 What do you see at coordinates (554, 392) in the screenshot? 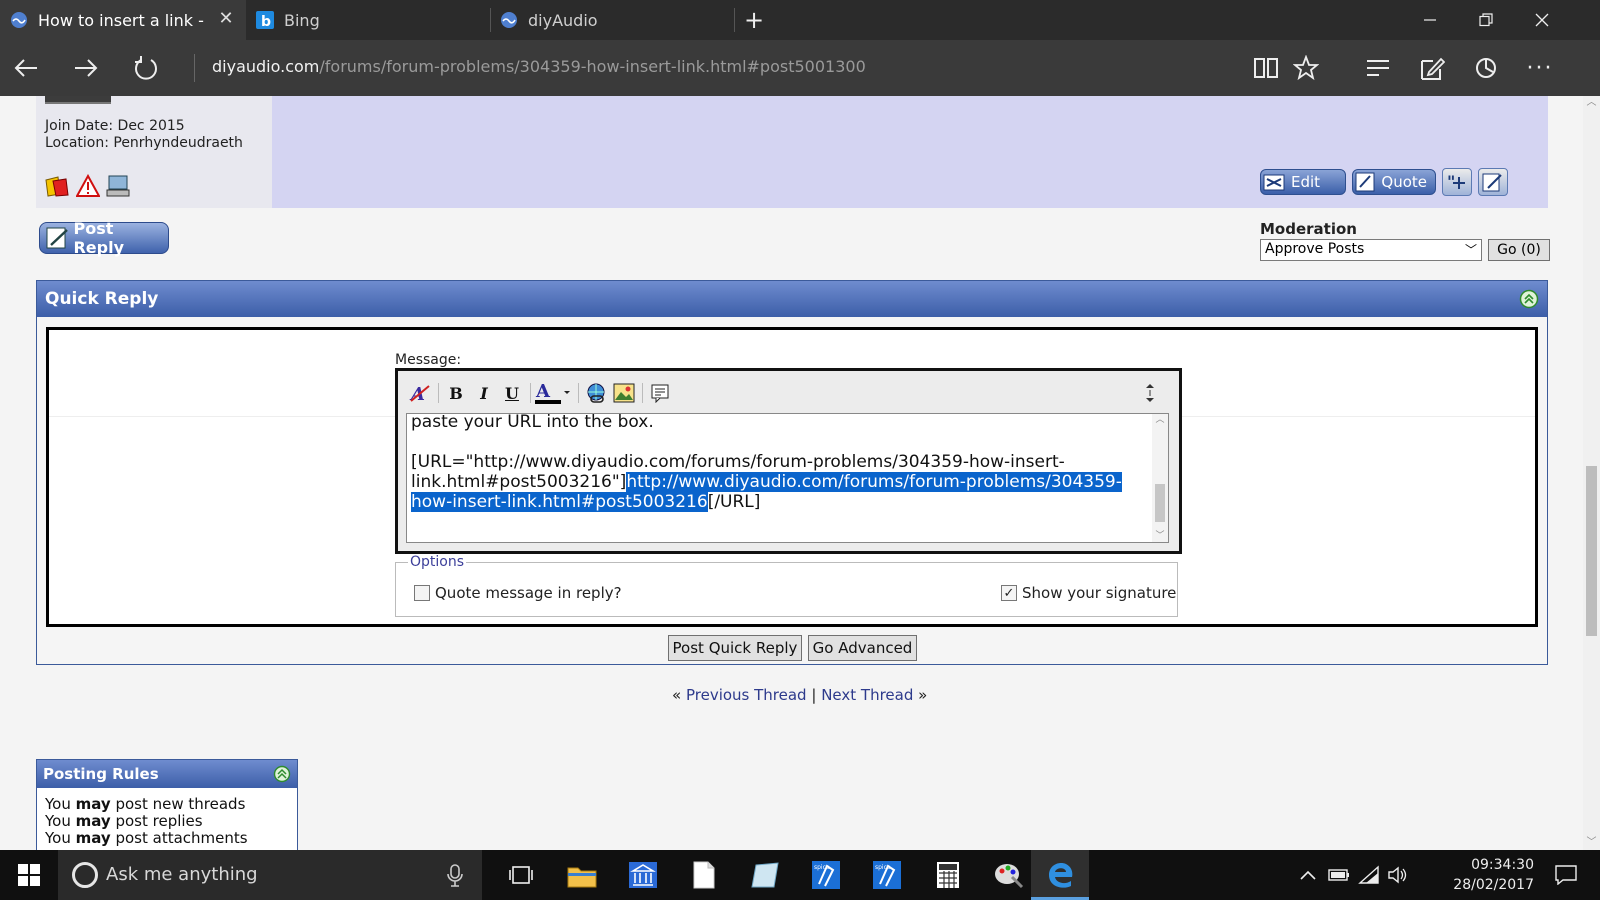
I see `font-color-icon: A` at bounding box center [554, 392].